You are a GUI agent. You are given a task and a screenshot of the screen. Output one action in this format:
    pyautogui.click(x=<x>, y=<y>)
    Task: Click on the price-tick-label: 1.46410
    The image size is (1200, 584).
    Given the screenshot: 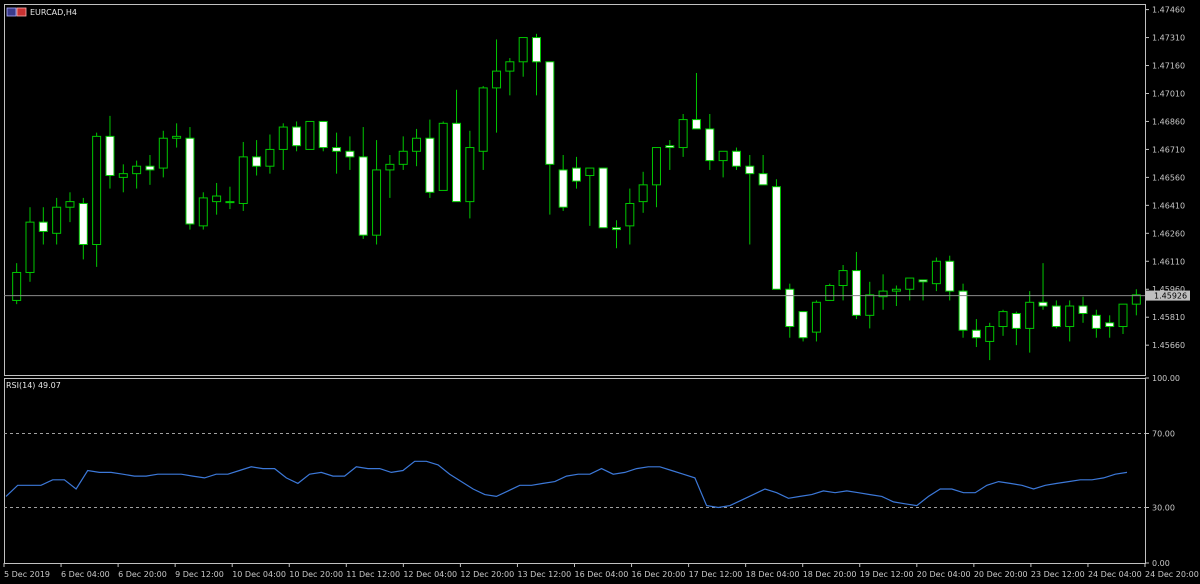 What is the action you would take?
    pyautogui.click(x=1168, y=205)
    